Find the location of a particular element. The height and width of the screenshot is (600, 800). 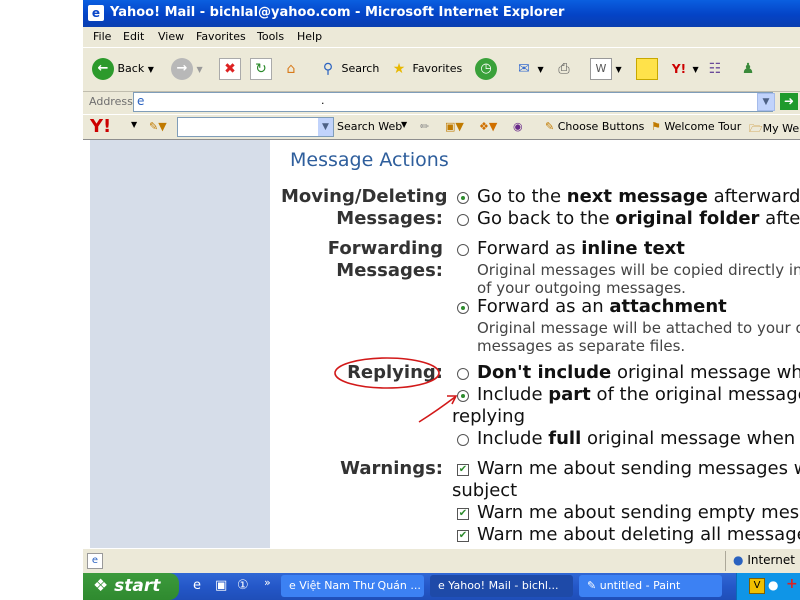

option-no-subject: Warn me about sending messages without a is located at coordinates (638, 468).